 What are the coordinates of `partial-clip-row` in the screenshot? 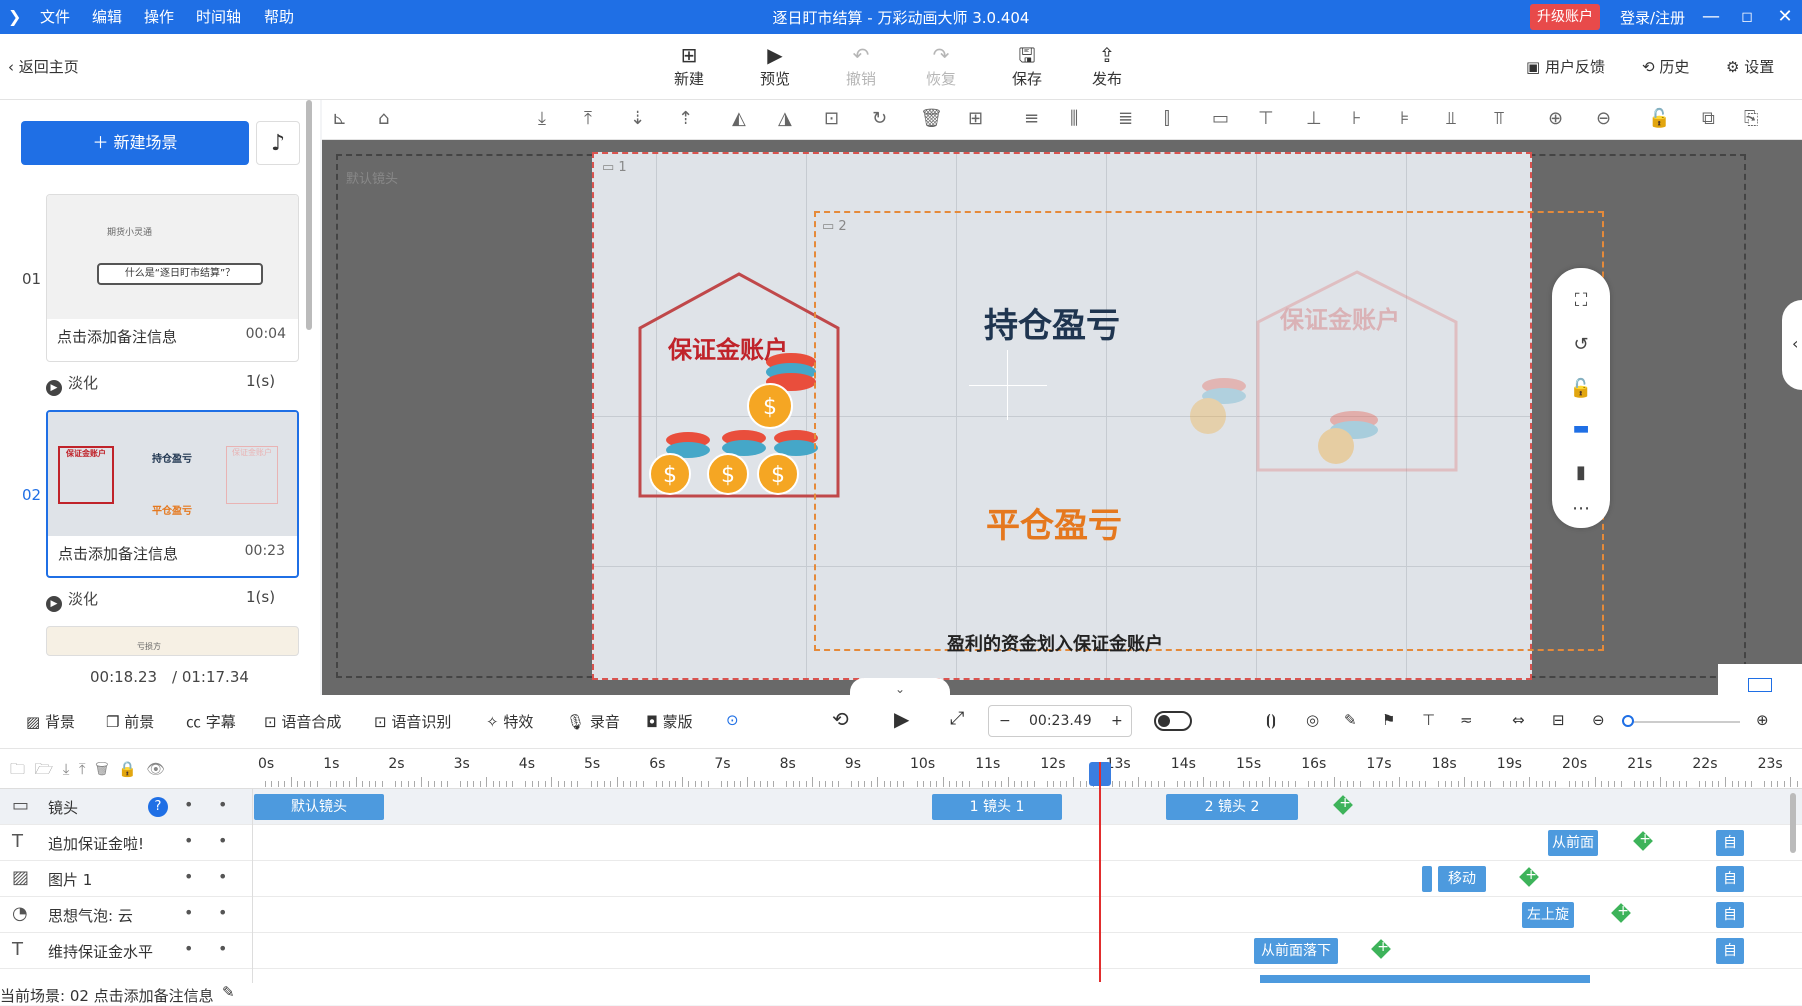 It's located at (1425, 979).